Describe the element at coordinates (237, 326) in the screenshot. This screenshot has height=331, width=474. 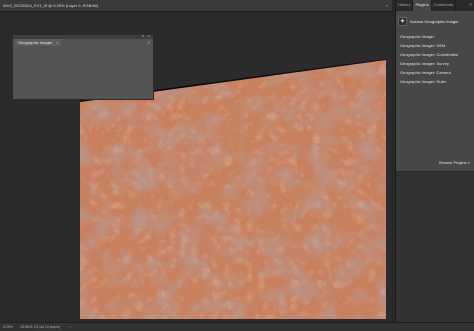
I see `status-bar: 6.25% 18.8M/1.2G (all 15 layers) ›` at that location.